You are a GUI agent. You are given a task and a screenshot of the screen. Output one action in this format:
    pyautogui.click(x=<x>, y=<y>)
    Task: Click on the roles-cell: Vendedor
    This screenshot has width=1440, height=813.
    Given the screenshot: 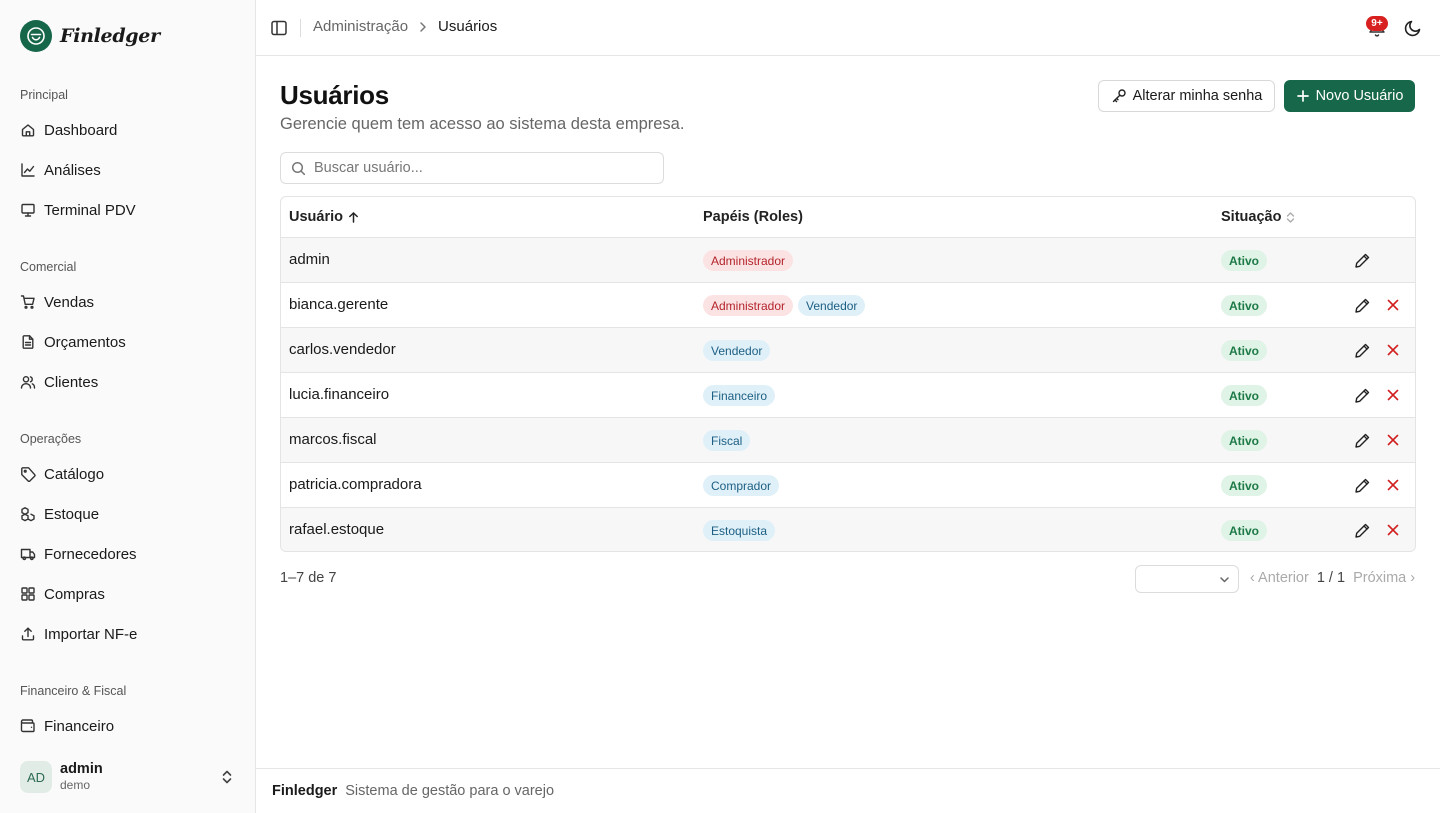 What is the action you would take?
    pyautogui.click(x=737, y=350)
    